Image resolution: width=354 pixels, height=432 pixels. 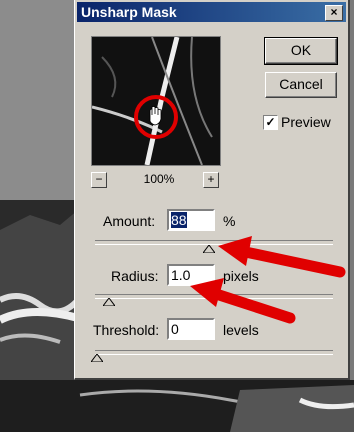 What do you see at coordinates (175, 329) in the screenshot?
I see `threshold-value: 0` at bounding box center [175, 329].